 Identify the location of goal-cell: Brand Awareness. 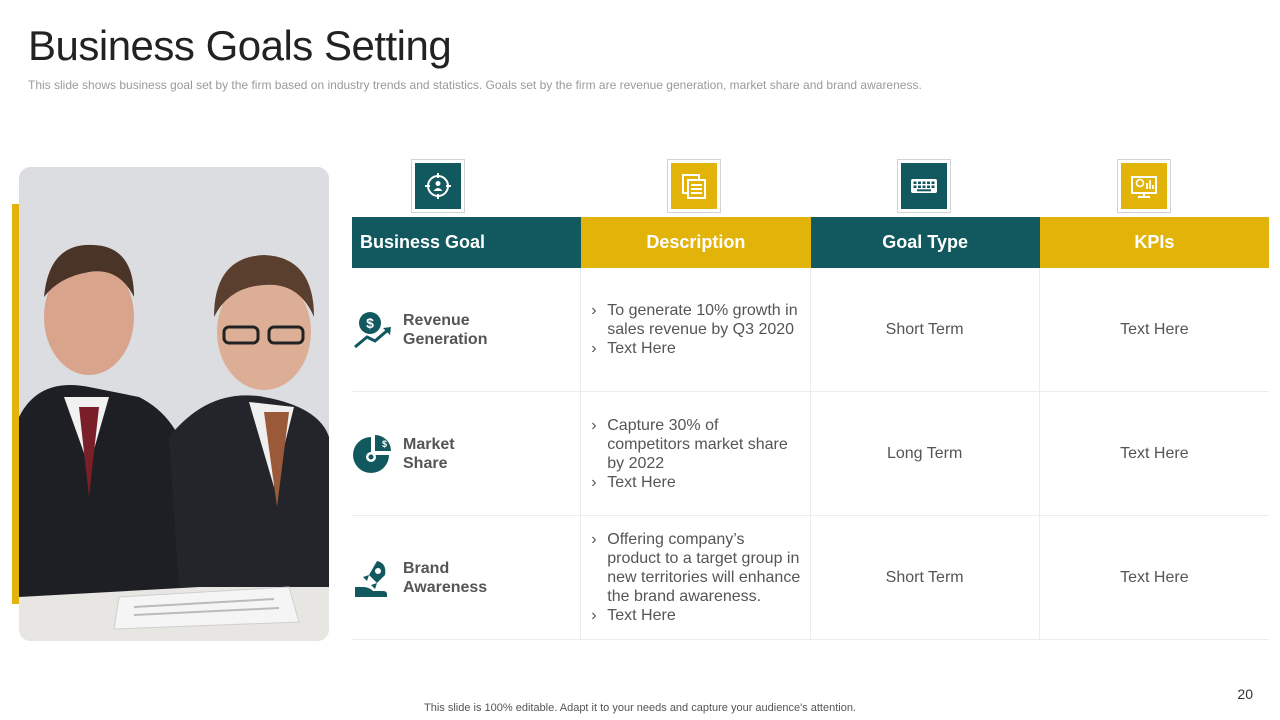
(467, 577).